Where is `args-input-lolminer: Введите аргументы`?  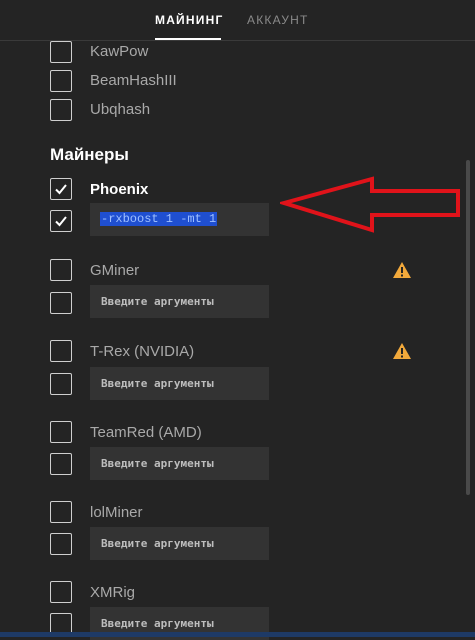
args-input-lolminer: Введите аргументы is located at coordinates (179, 543).